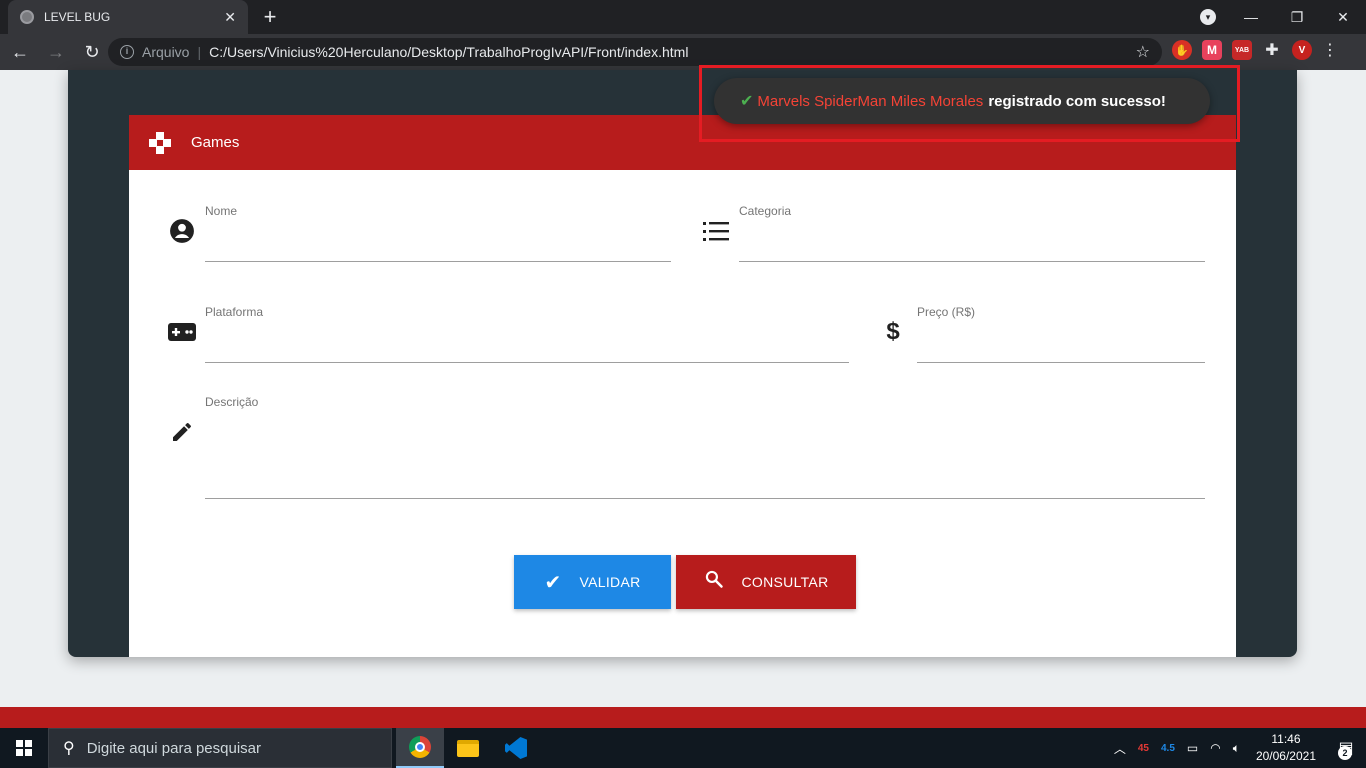  Describe the element at coordinates (714, 582) in the screenshot. I see `search-icon` at that location.